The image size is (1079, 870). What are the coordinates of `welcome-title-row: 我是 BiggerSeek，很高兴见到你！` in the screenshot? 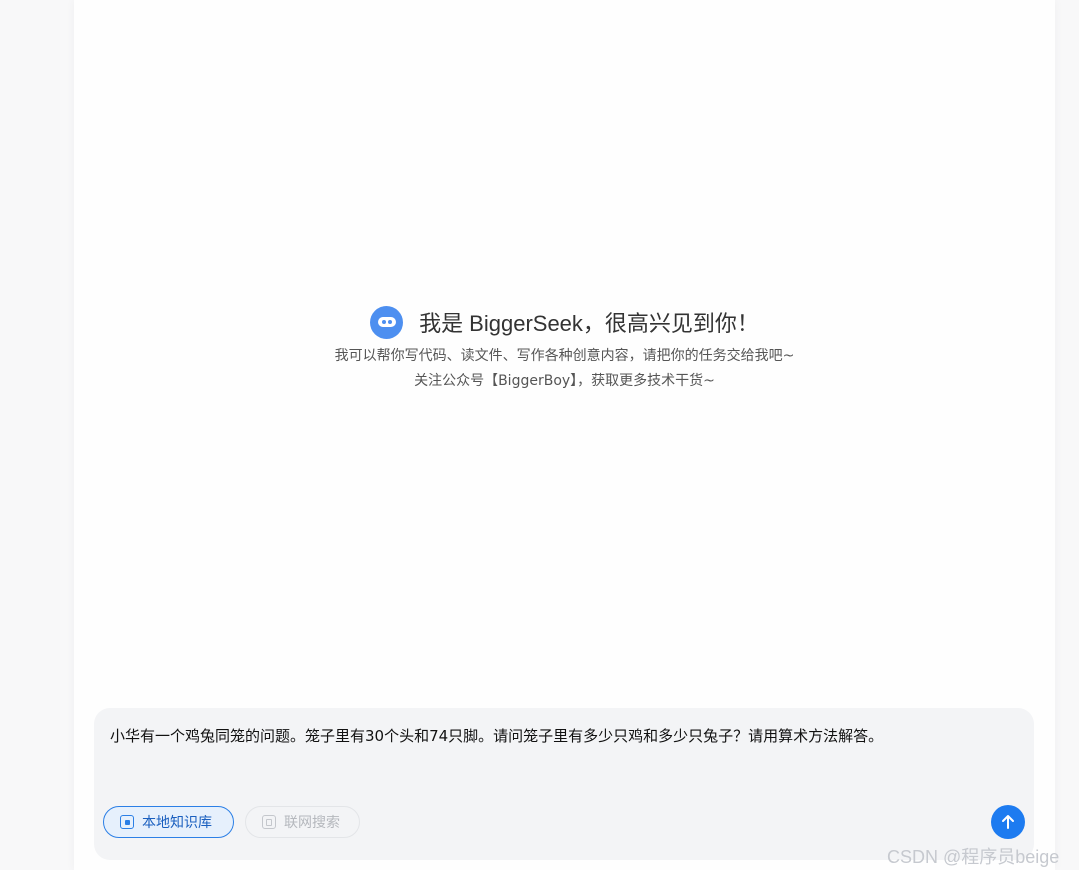 It's located at (564, 322).